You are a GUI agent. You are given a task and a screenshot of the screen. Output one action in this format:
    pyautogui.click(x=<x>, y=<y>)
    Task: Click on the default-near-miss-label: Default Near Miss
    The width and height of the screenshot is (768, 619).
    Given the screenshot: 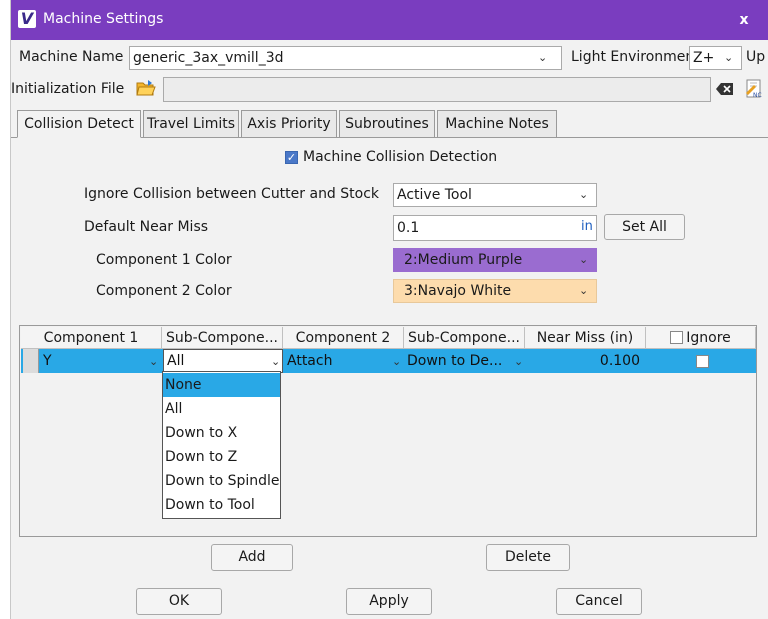 What is the action you would take?
    pyautogui.click(x=146, y=227)
    